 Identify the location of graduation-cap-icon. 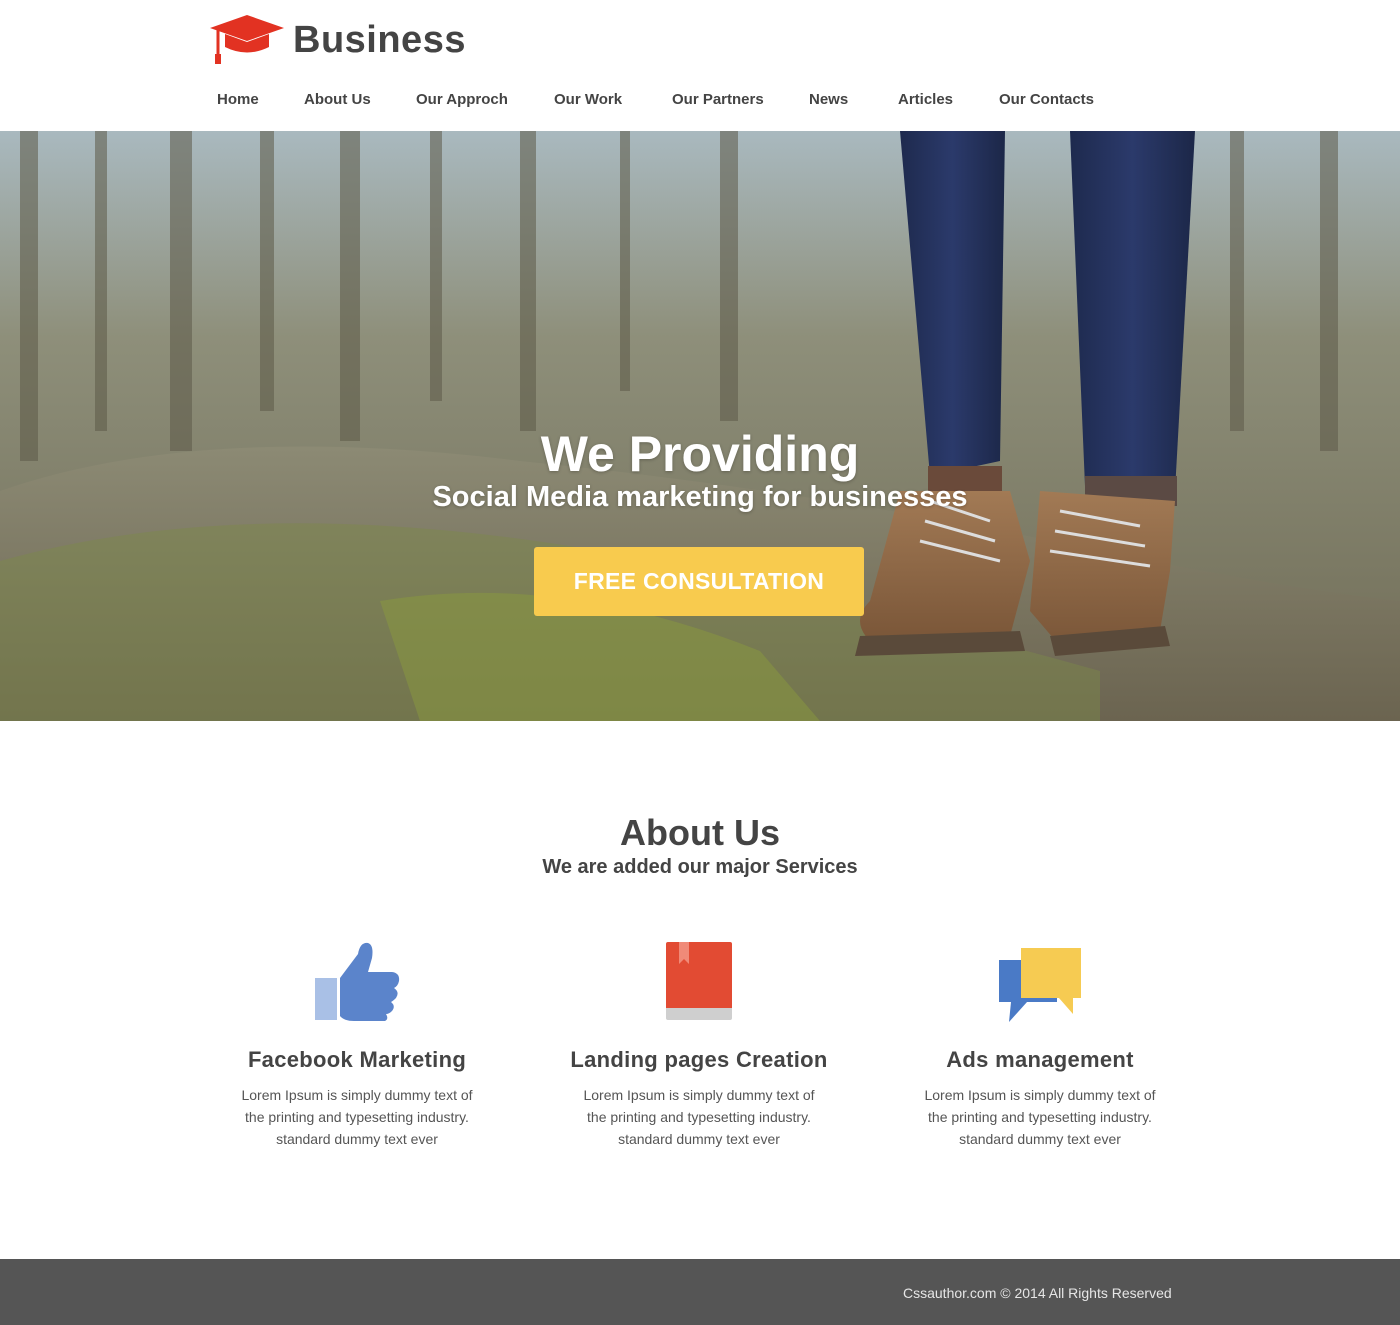
(247, 40).